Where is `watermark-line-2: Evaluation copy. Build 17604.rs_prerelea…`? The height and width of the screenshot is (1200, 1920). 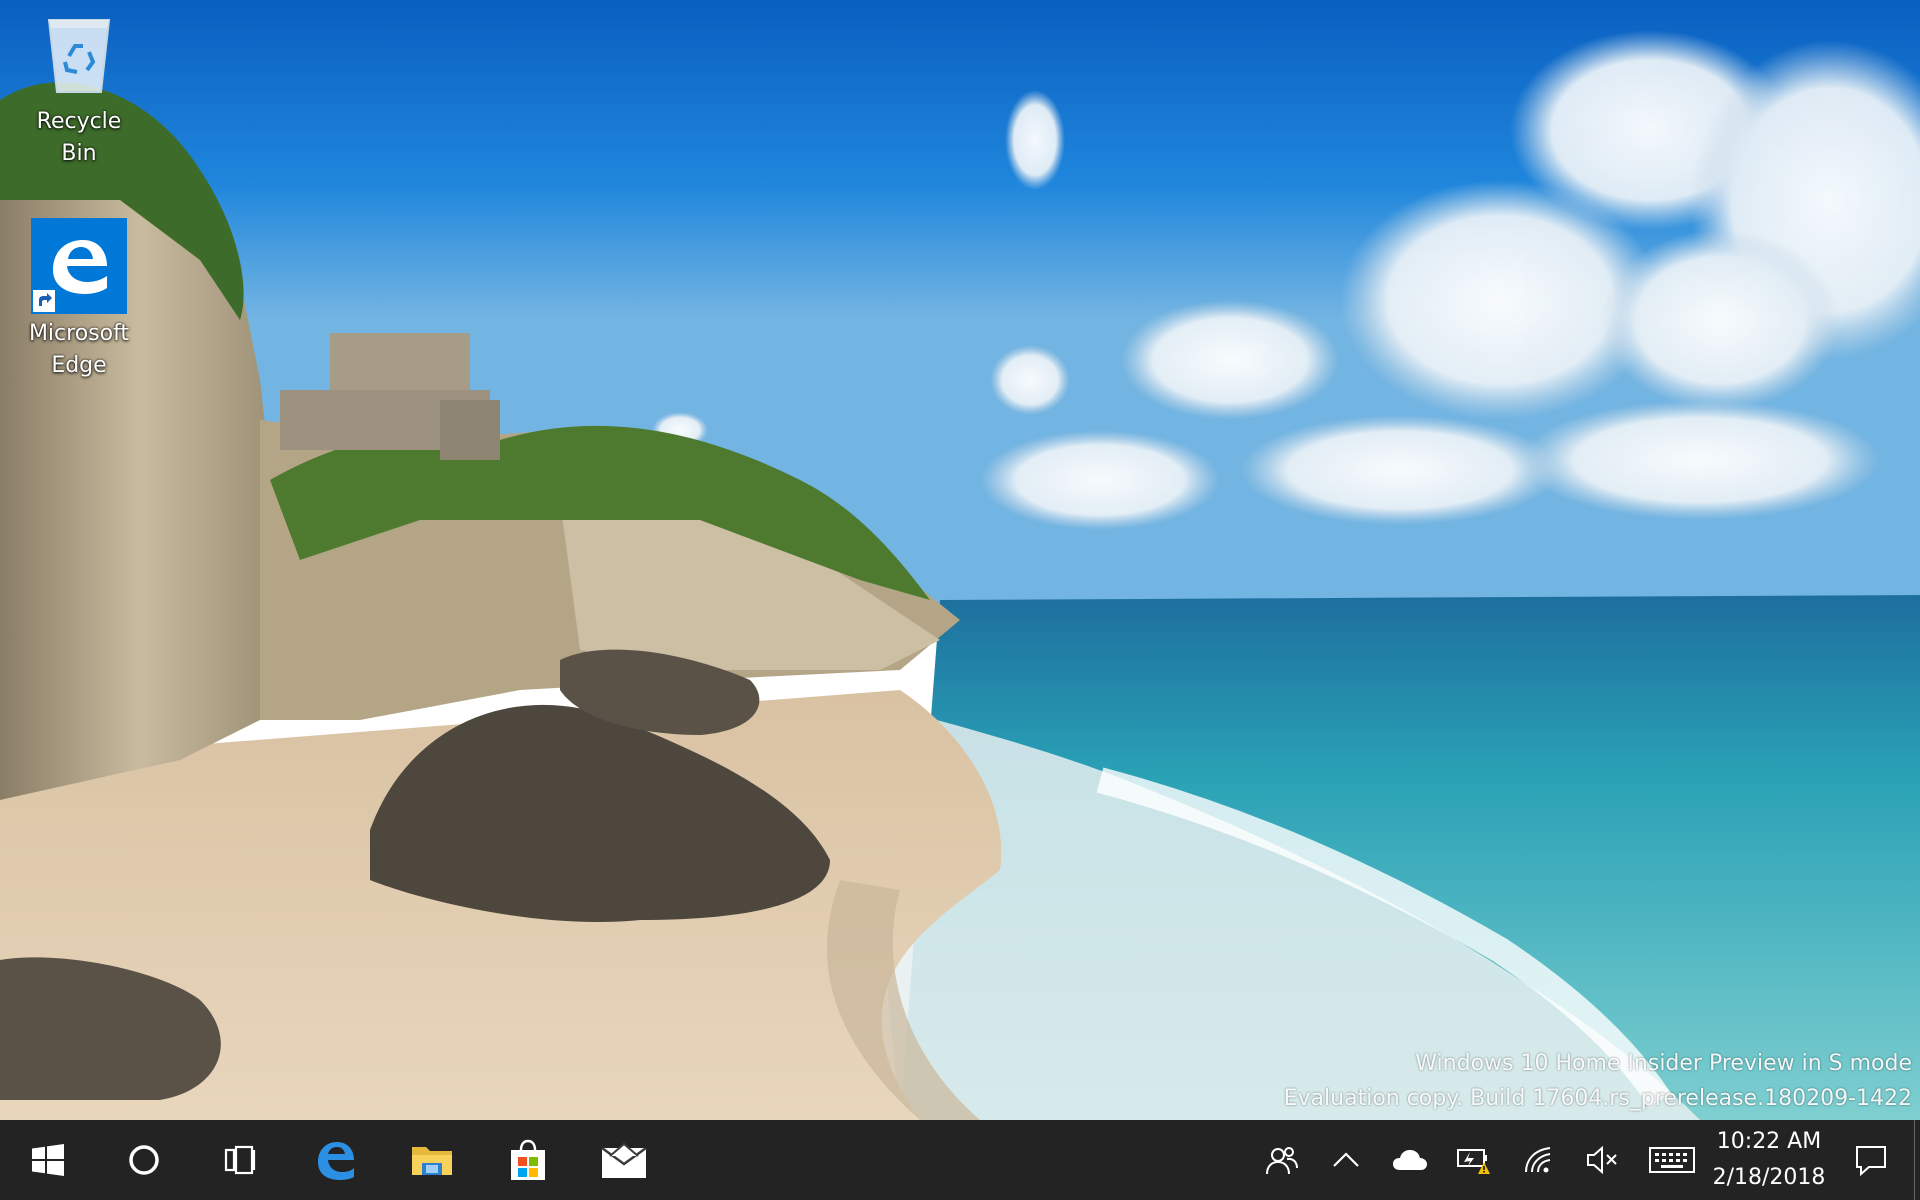 watermark-line-2: Evaluation copy. Build 17604.rs_prerelea… is located at coordinates (1597, 1098).